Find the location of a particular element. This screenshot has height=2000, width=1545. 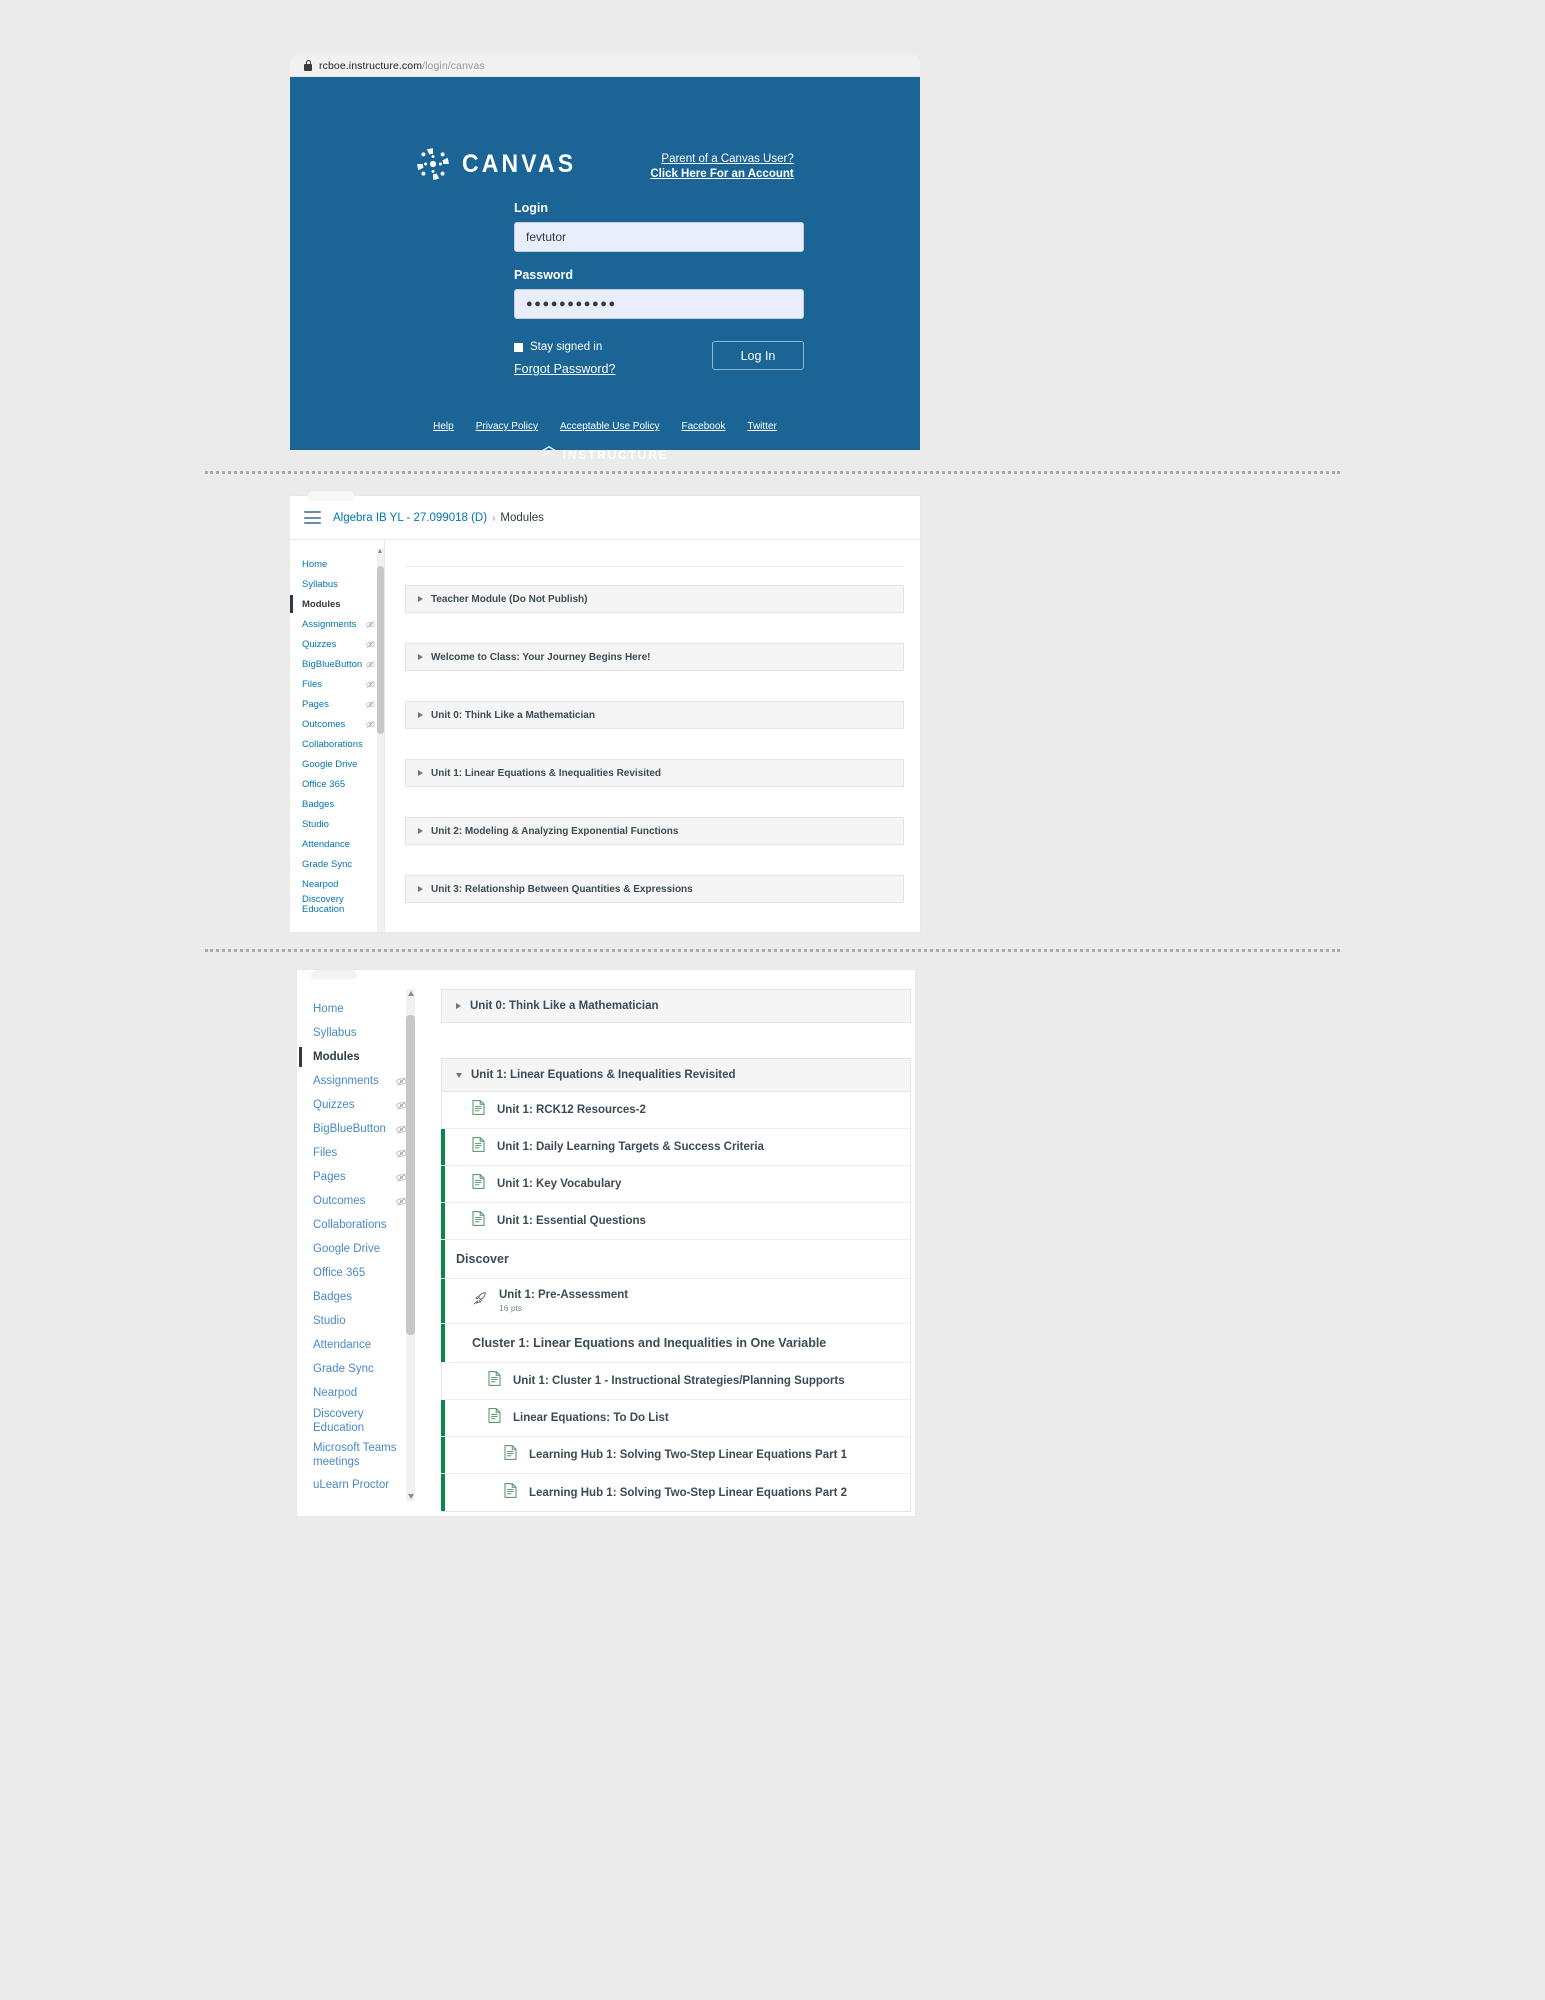

stay-signed-in-row: Stay signed in is located at coordinates (564, 347).